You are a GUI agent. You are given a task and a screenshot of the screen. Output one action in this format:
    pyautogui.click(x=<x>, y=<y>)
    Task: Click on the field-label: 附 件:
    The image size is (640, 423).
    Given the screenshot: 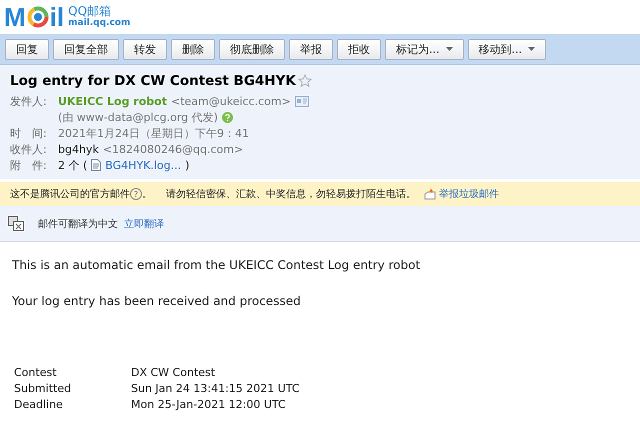 What is the action you would take?
    pyautogui.click(x=29, y=165)
    